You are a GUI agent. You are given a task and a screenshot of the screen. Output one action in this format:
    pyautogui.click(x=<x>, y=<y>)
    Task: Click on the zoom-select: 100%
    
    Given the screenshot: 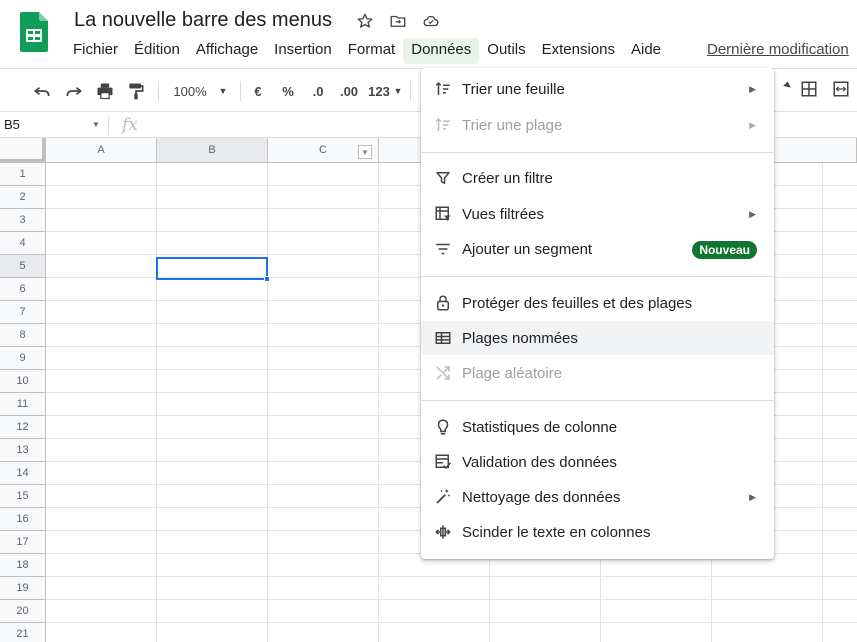 What is the action you would take?
    pyautogui.click(x=190, y=91)
    